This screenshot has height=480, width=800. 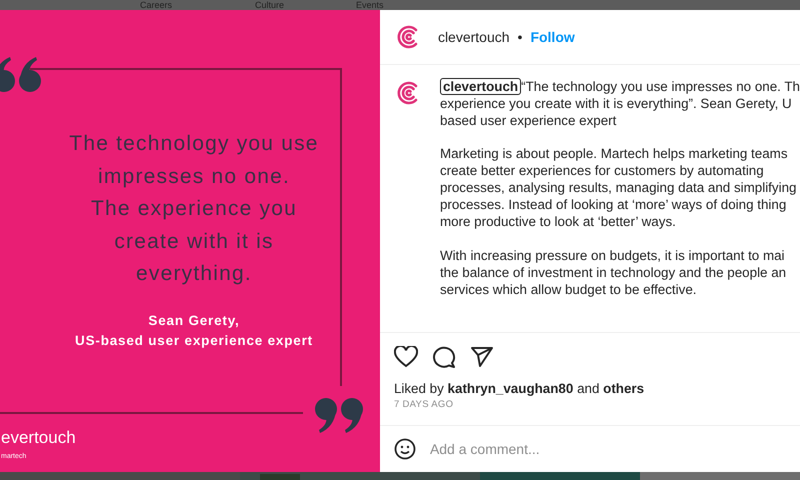 What do you see at coordinates (194, 144) in the screenshot?
I see `quote-text: The technology you use` at bounding box center [194, 144].